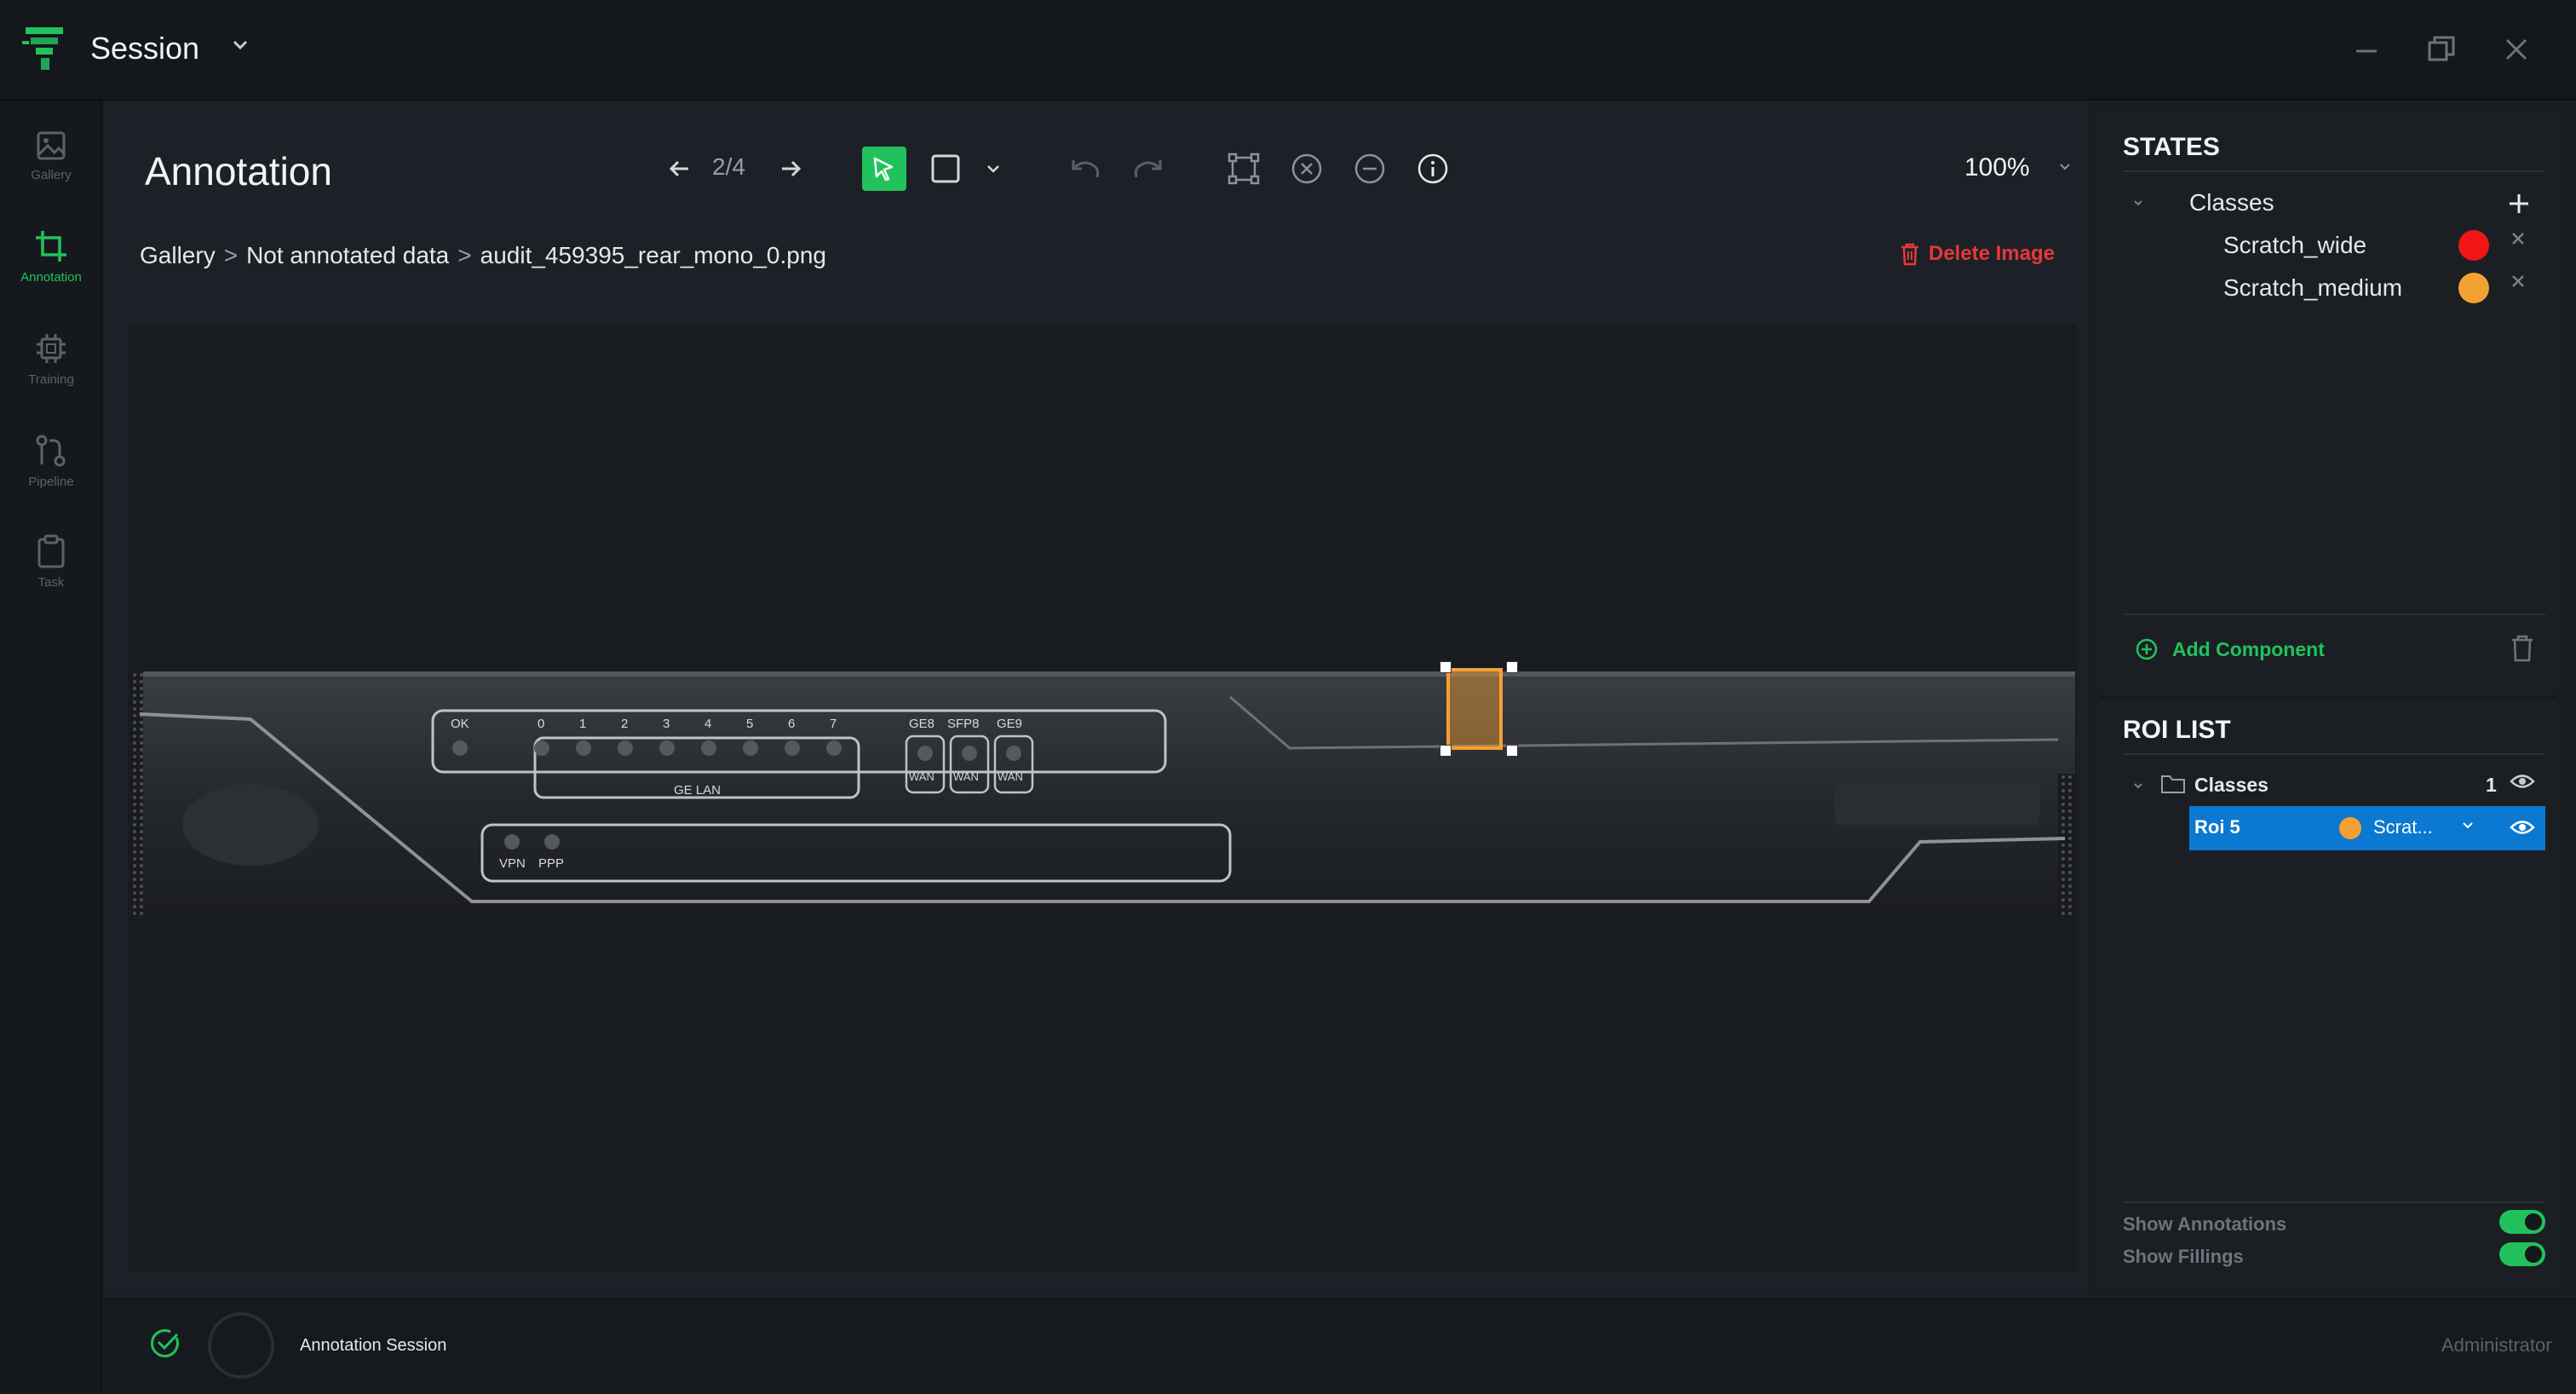 This screenshot has height=1394, width=2576. Describe the element at coordinates (2065, 167) in the screenshot. I see `zoom-chevron-down-icon` at that location.